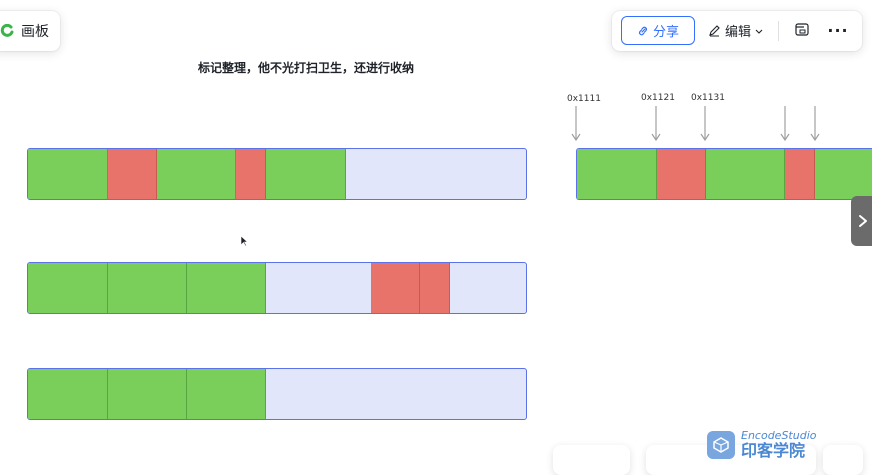  Describe the element at coordinates (591, 460) in the screenshot. I see `undo-redo-controls` at that location.